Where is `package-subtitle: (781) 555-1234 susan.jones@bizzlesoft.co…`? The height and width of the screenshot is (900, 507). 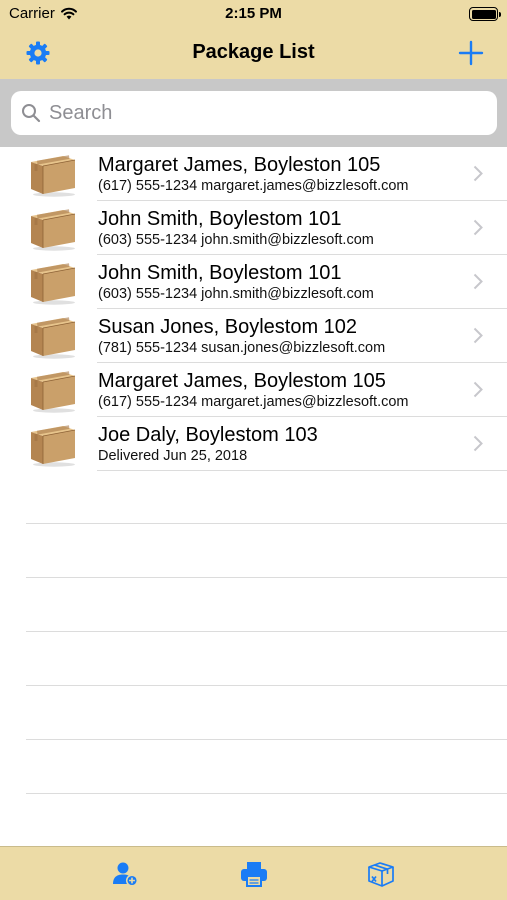 package-subtitle: (781) 555-1234 susan.jones@bizzlesoft.co… is located at coordinates (242, 348).